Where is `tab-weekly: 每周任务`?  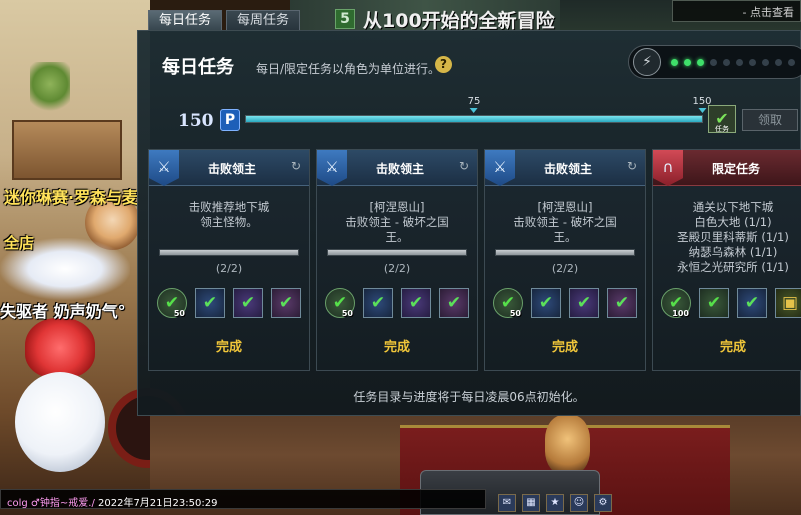 tab-weekly: 每周任务 is located at coordinates (263, 21).